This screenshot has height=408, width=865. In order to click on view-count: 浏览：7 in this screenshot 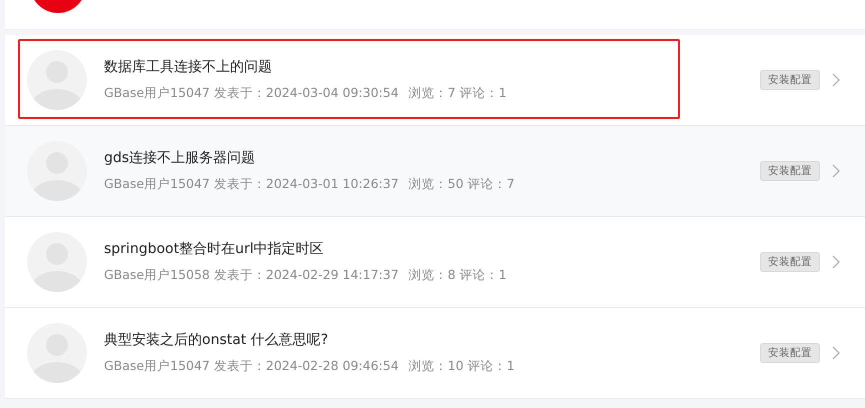, I will do `click(432, 93)`.